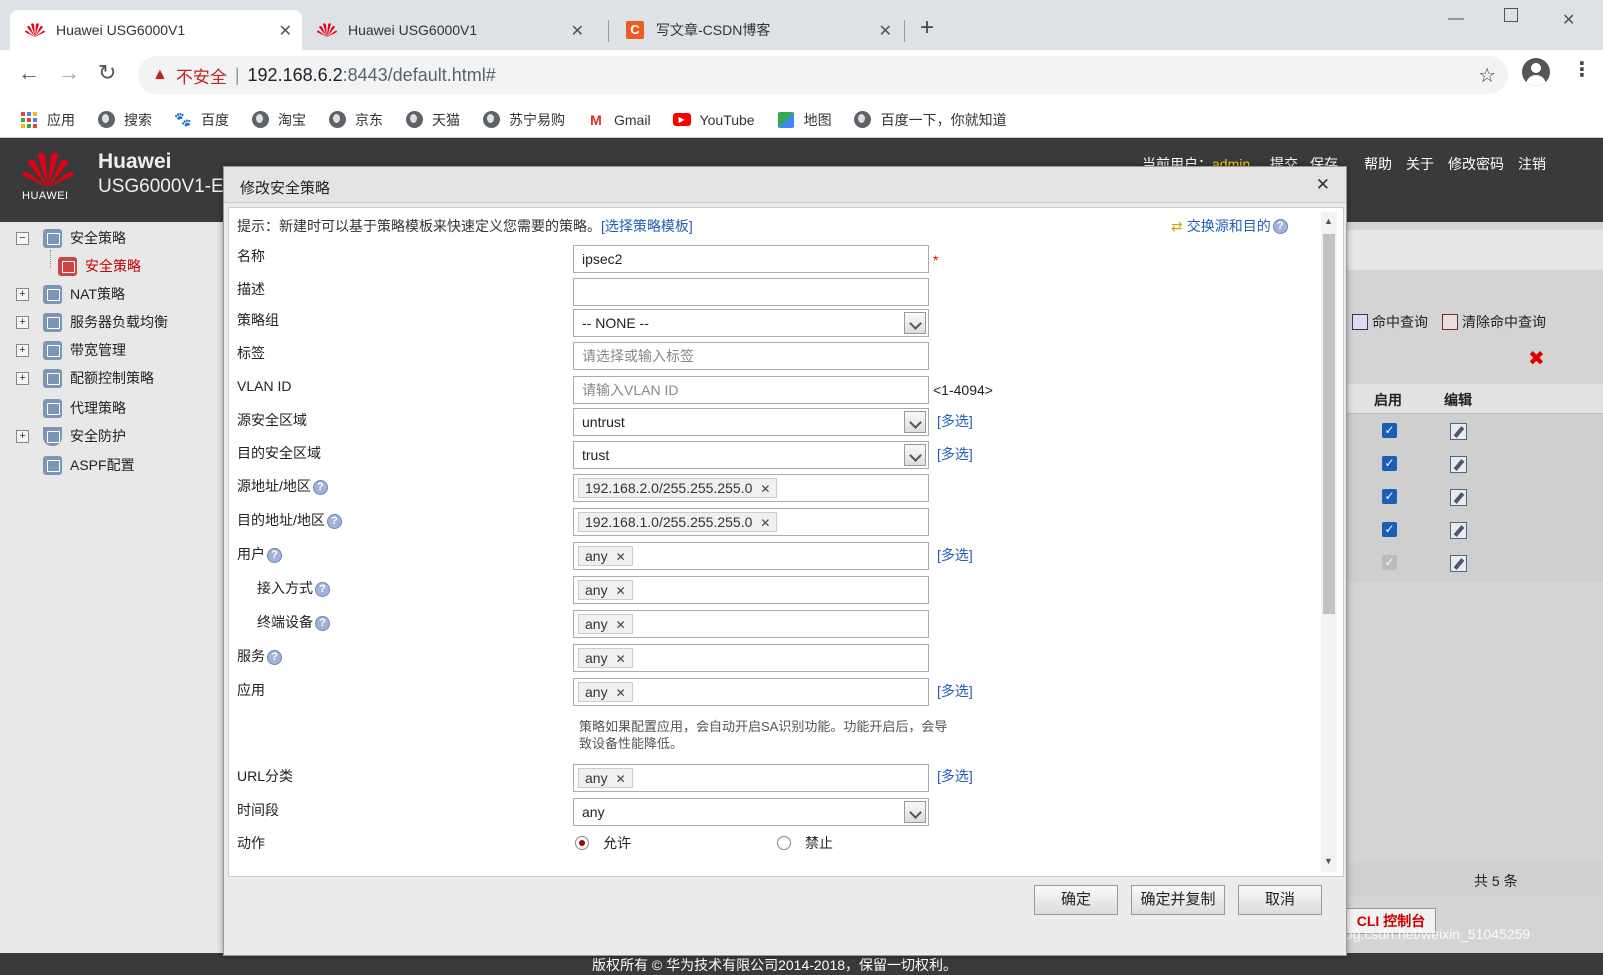  What do you see at coordinates (1582, 70) in the screenshot?
I see `menu-kebab-icon: ⋮` at bounding box center [1582, 70].